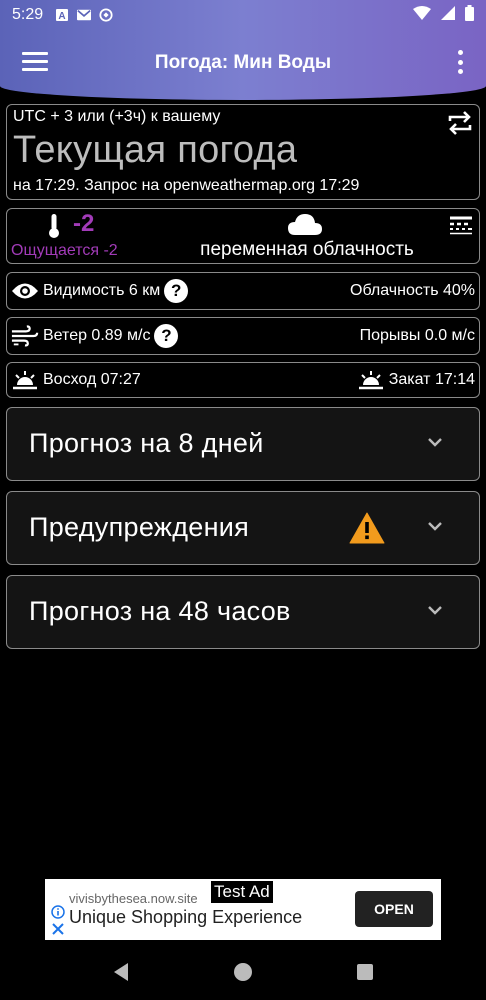 The width and height of the screenshot is (486, 1000). Describe the element at coordinates (102, 290) in the screenshot. I see `visibility-text: Видимость 6 км` at that location.